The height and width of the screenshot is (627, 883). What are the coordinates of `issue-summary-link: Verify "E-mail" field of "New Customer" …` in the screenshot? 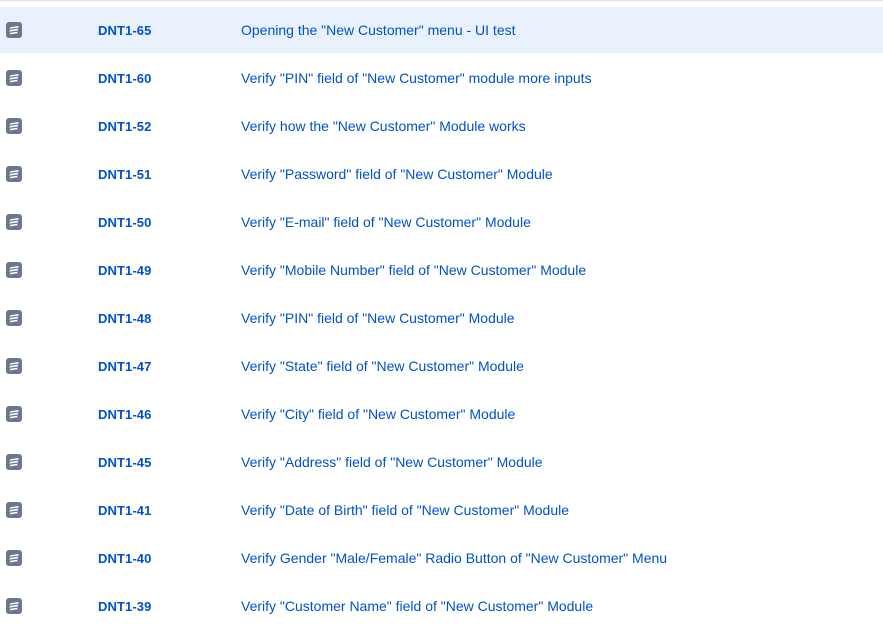 It's located at (386, 222).